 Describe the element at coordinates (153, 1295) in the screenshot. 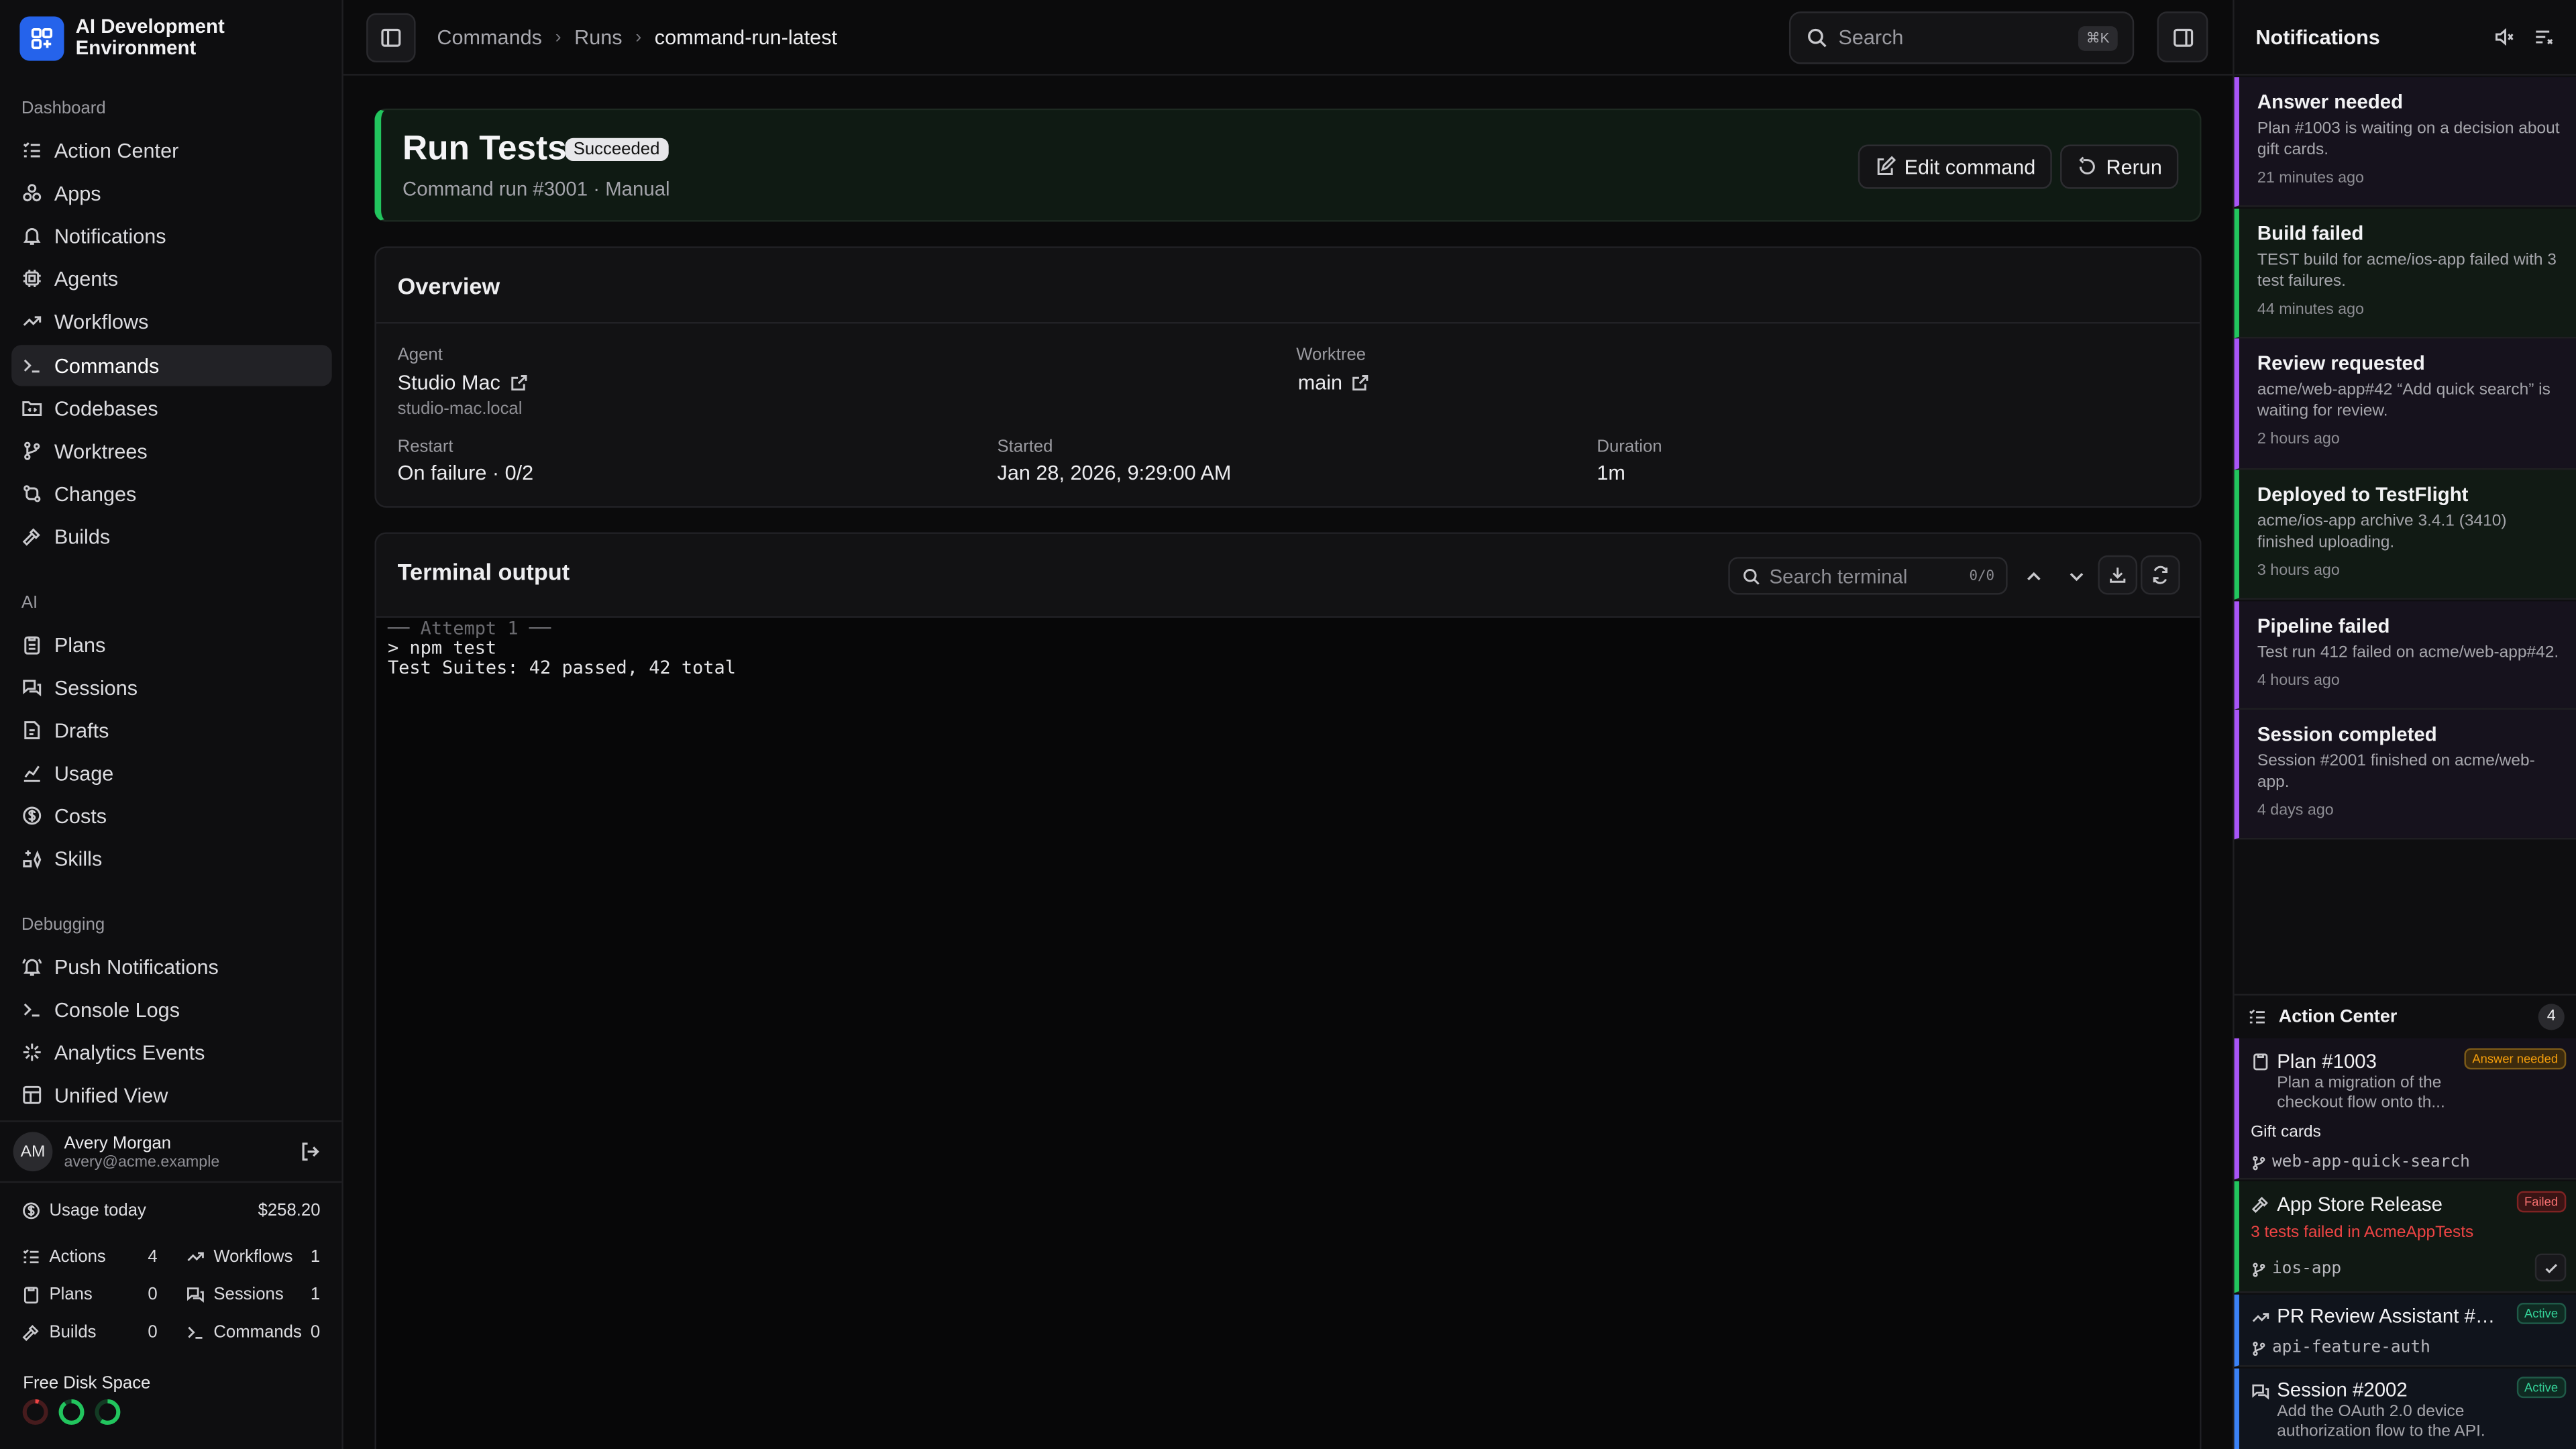

I see `stat-value: 0` at that location.